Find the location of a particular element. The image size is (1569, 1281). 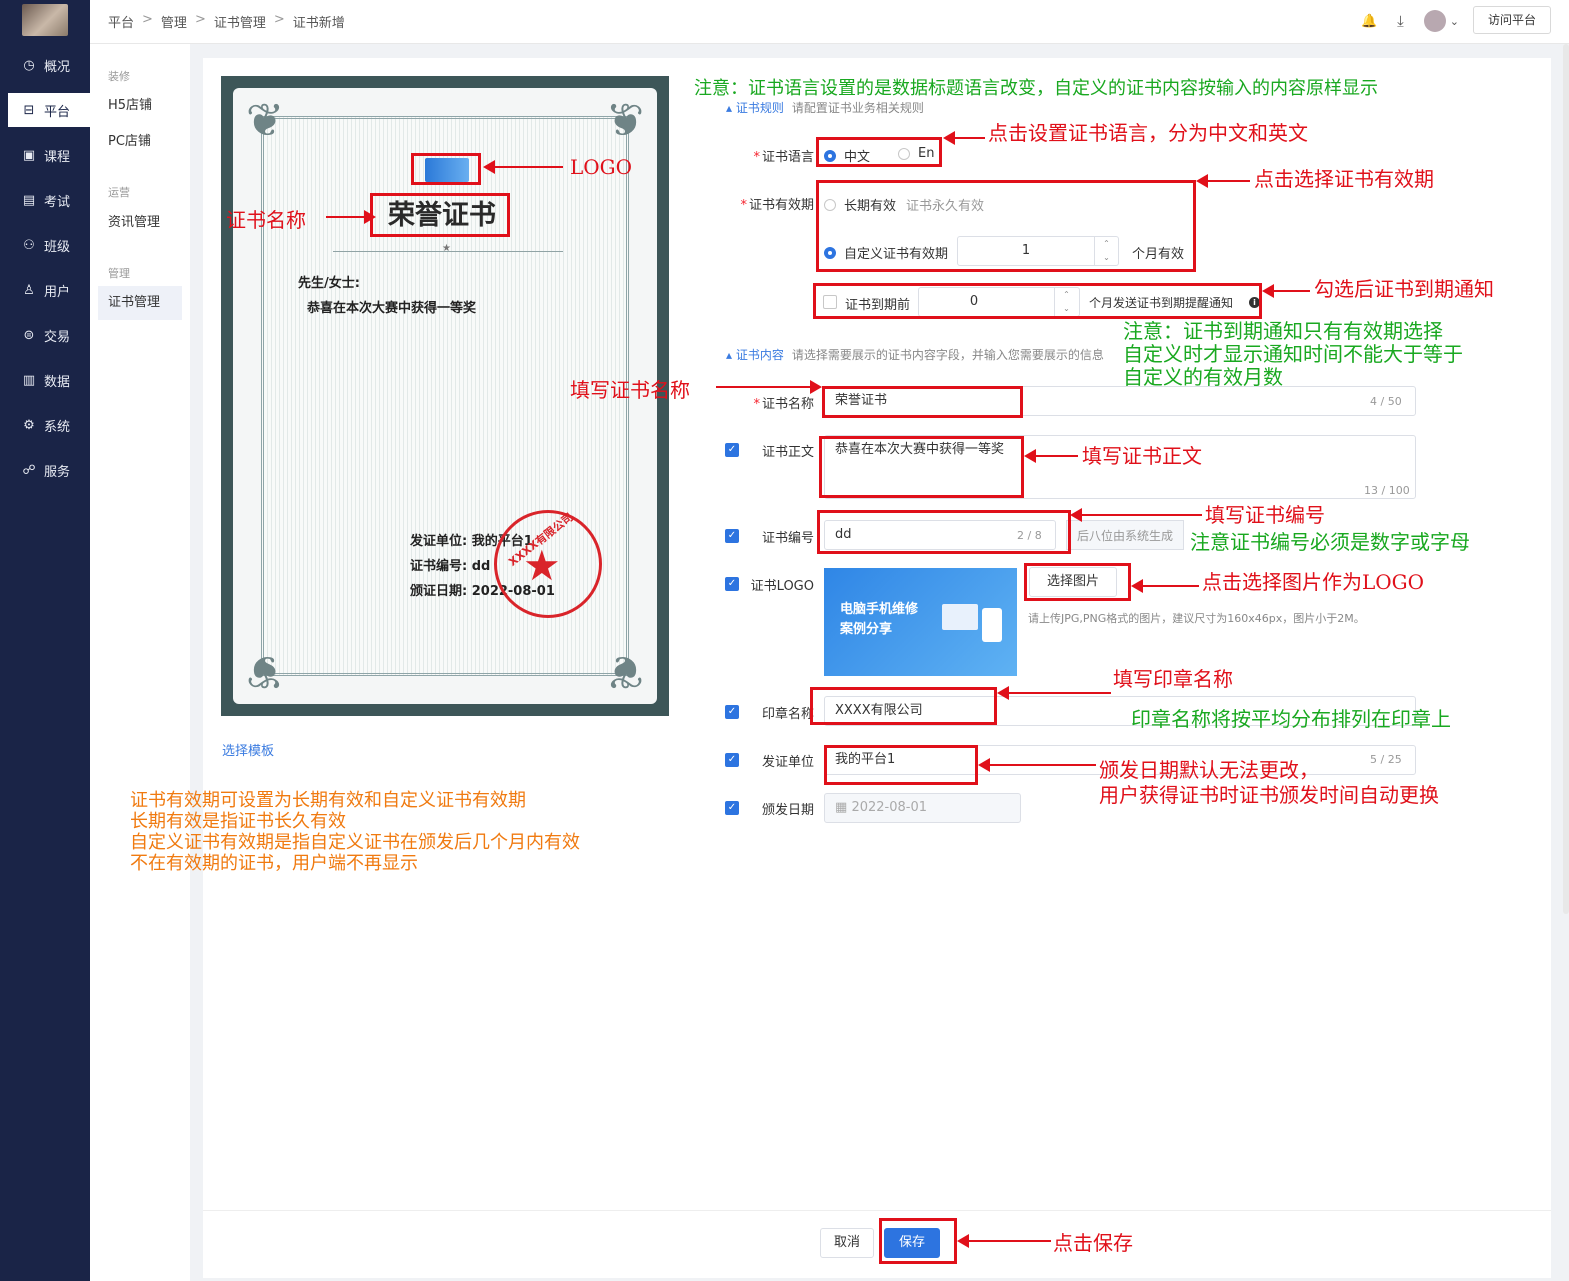

label-text: 证书语言 is located at coordinates (787, 157).